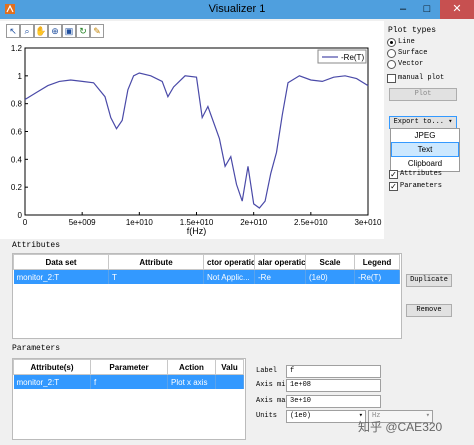 The height and width of the screenshot is (445, 474). I want to click on minimize-button: –, so click(403, 9).